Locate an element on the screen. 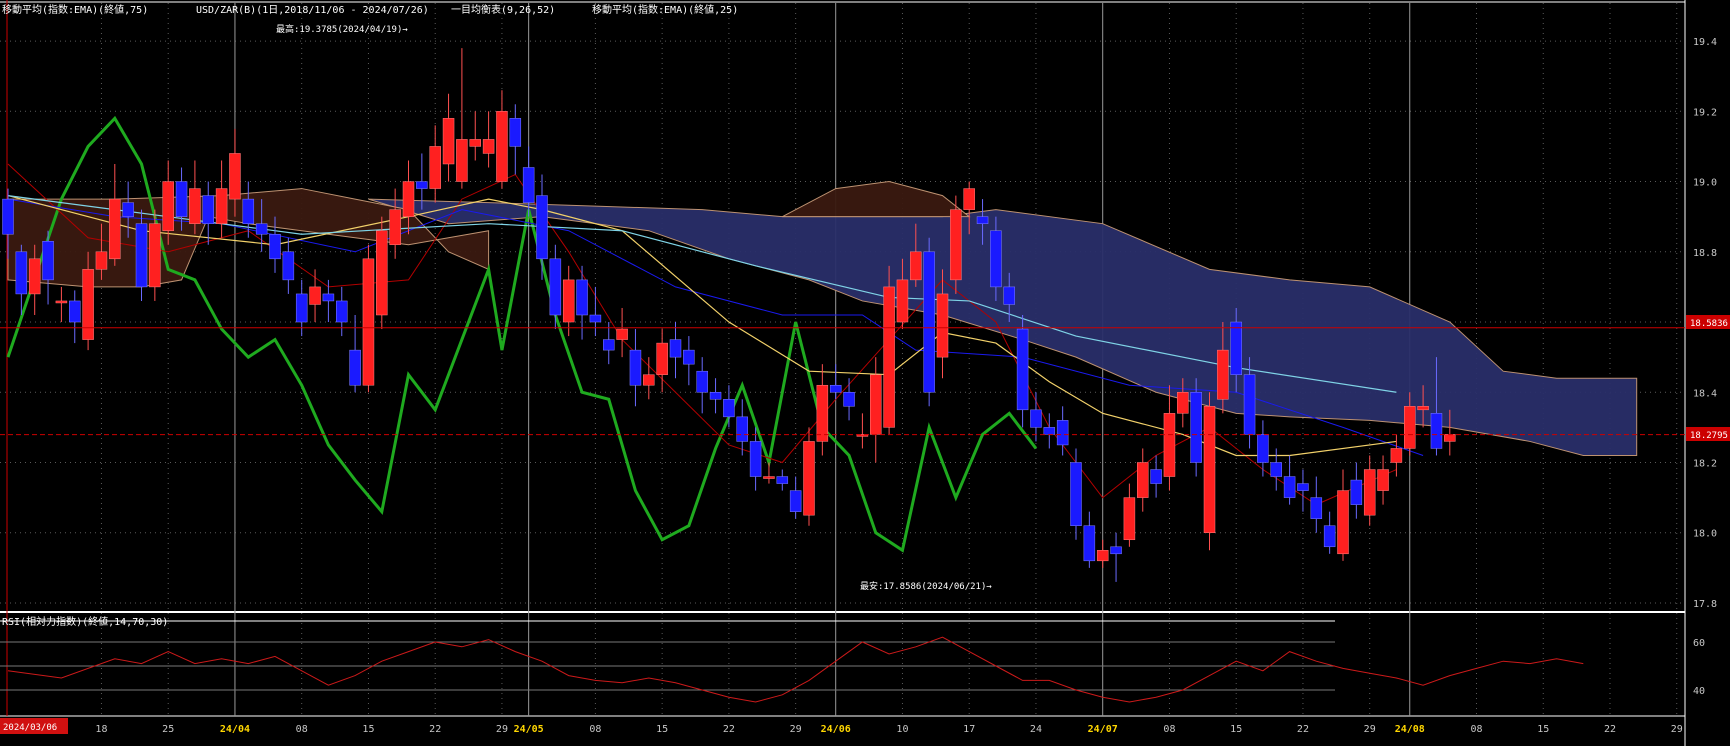  price-tick-label: 18.0 is located at coordinates (1705, 534).